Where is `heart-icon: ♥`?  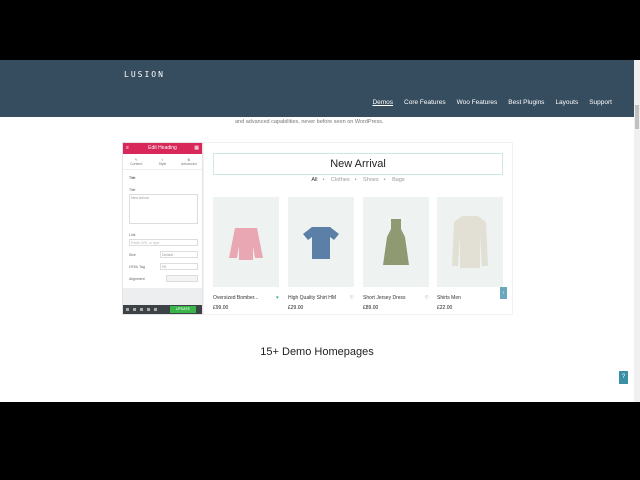
heart-icon: ♥ is located at coordinates (277, 298).